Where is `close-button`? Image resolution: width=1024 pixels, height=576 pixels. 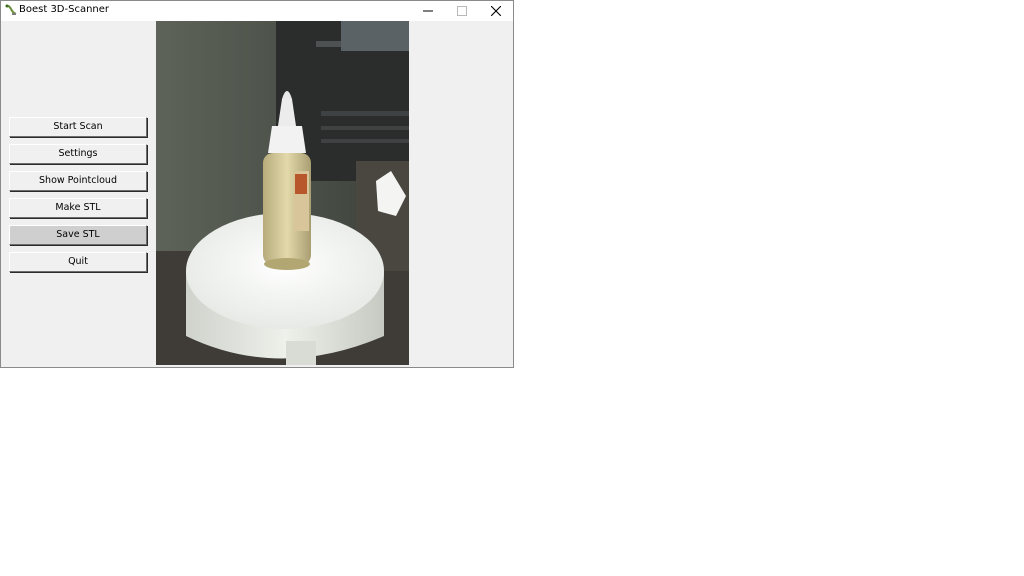
close-button is located at coordinates (496, 11).